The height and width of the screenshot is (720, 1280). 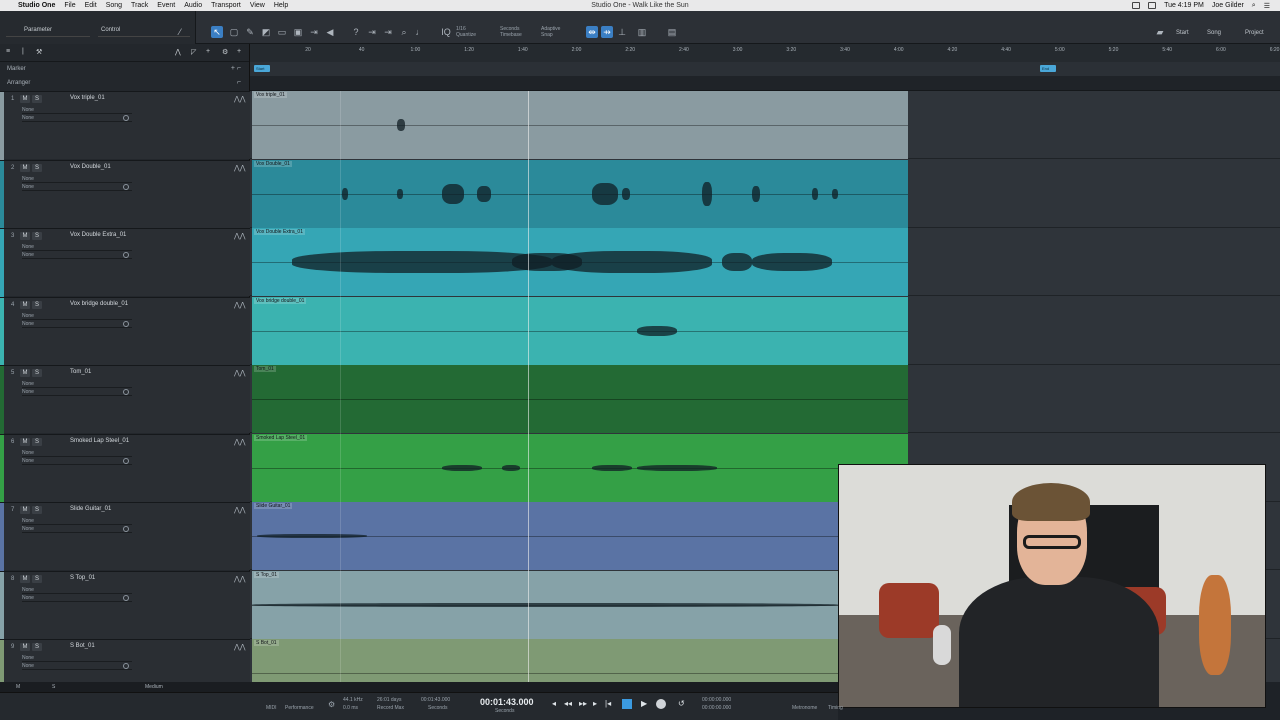 I want to click on goto-start-icon: |◂, so click(x=608, y=703).